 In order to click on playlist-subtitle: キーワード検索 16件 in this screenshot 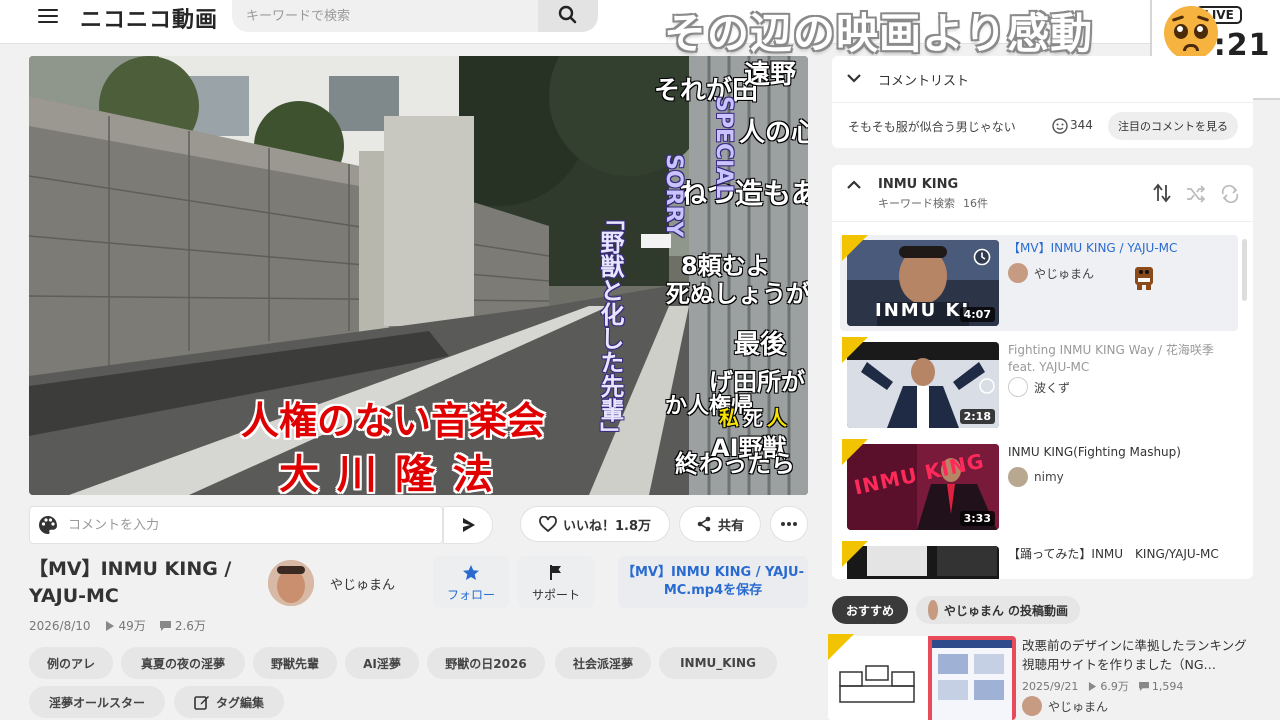, I will do `click(933, 203)`.